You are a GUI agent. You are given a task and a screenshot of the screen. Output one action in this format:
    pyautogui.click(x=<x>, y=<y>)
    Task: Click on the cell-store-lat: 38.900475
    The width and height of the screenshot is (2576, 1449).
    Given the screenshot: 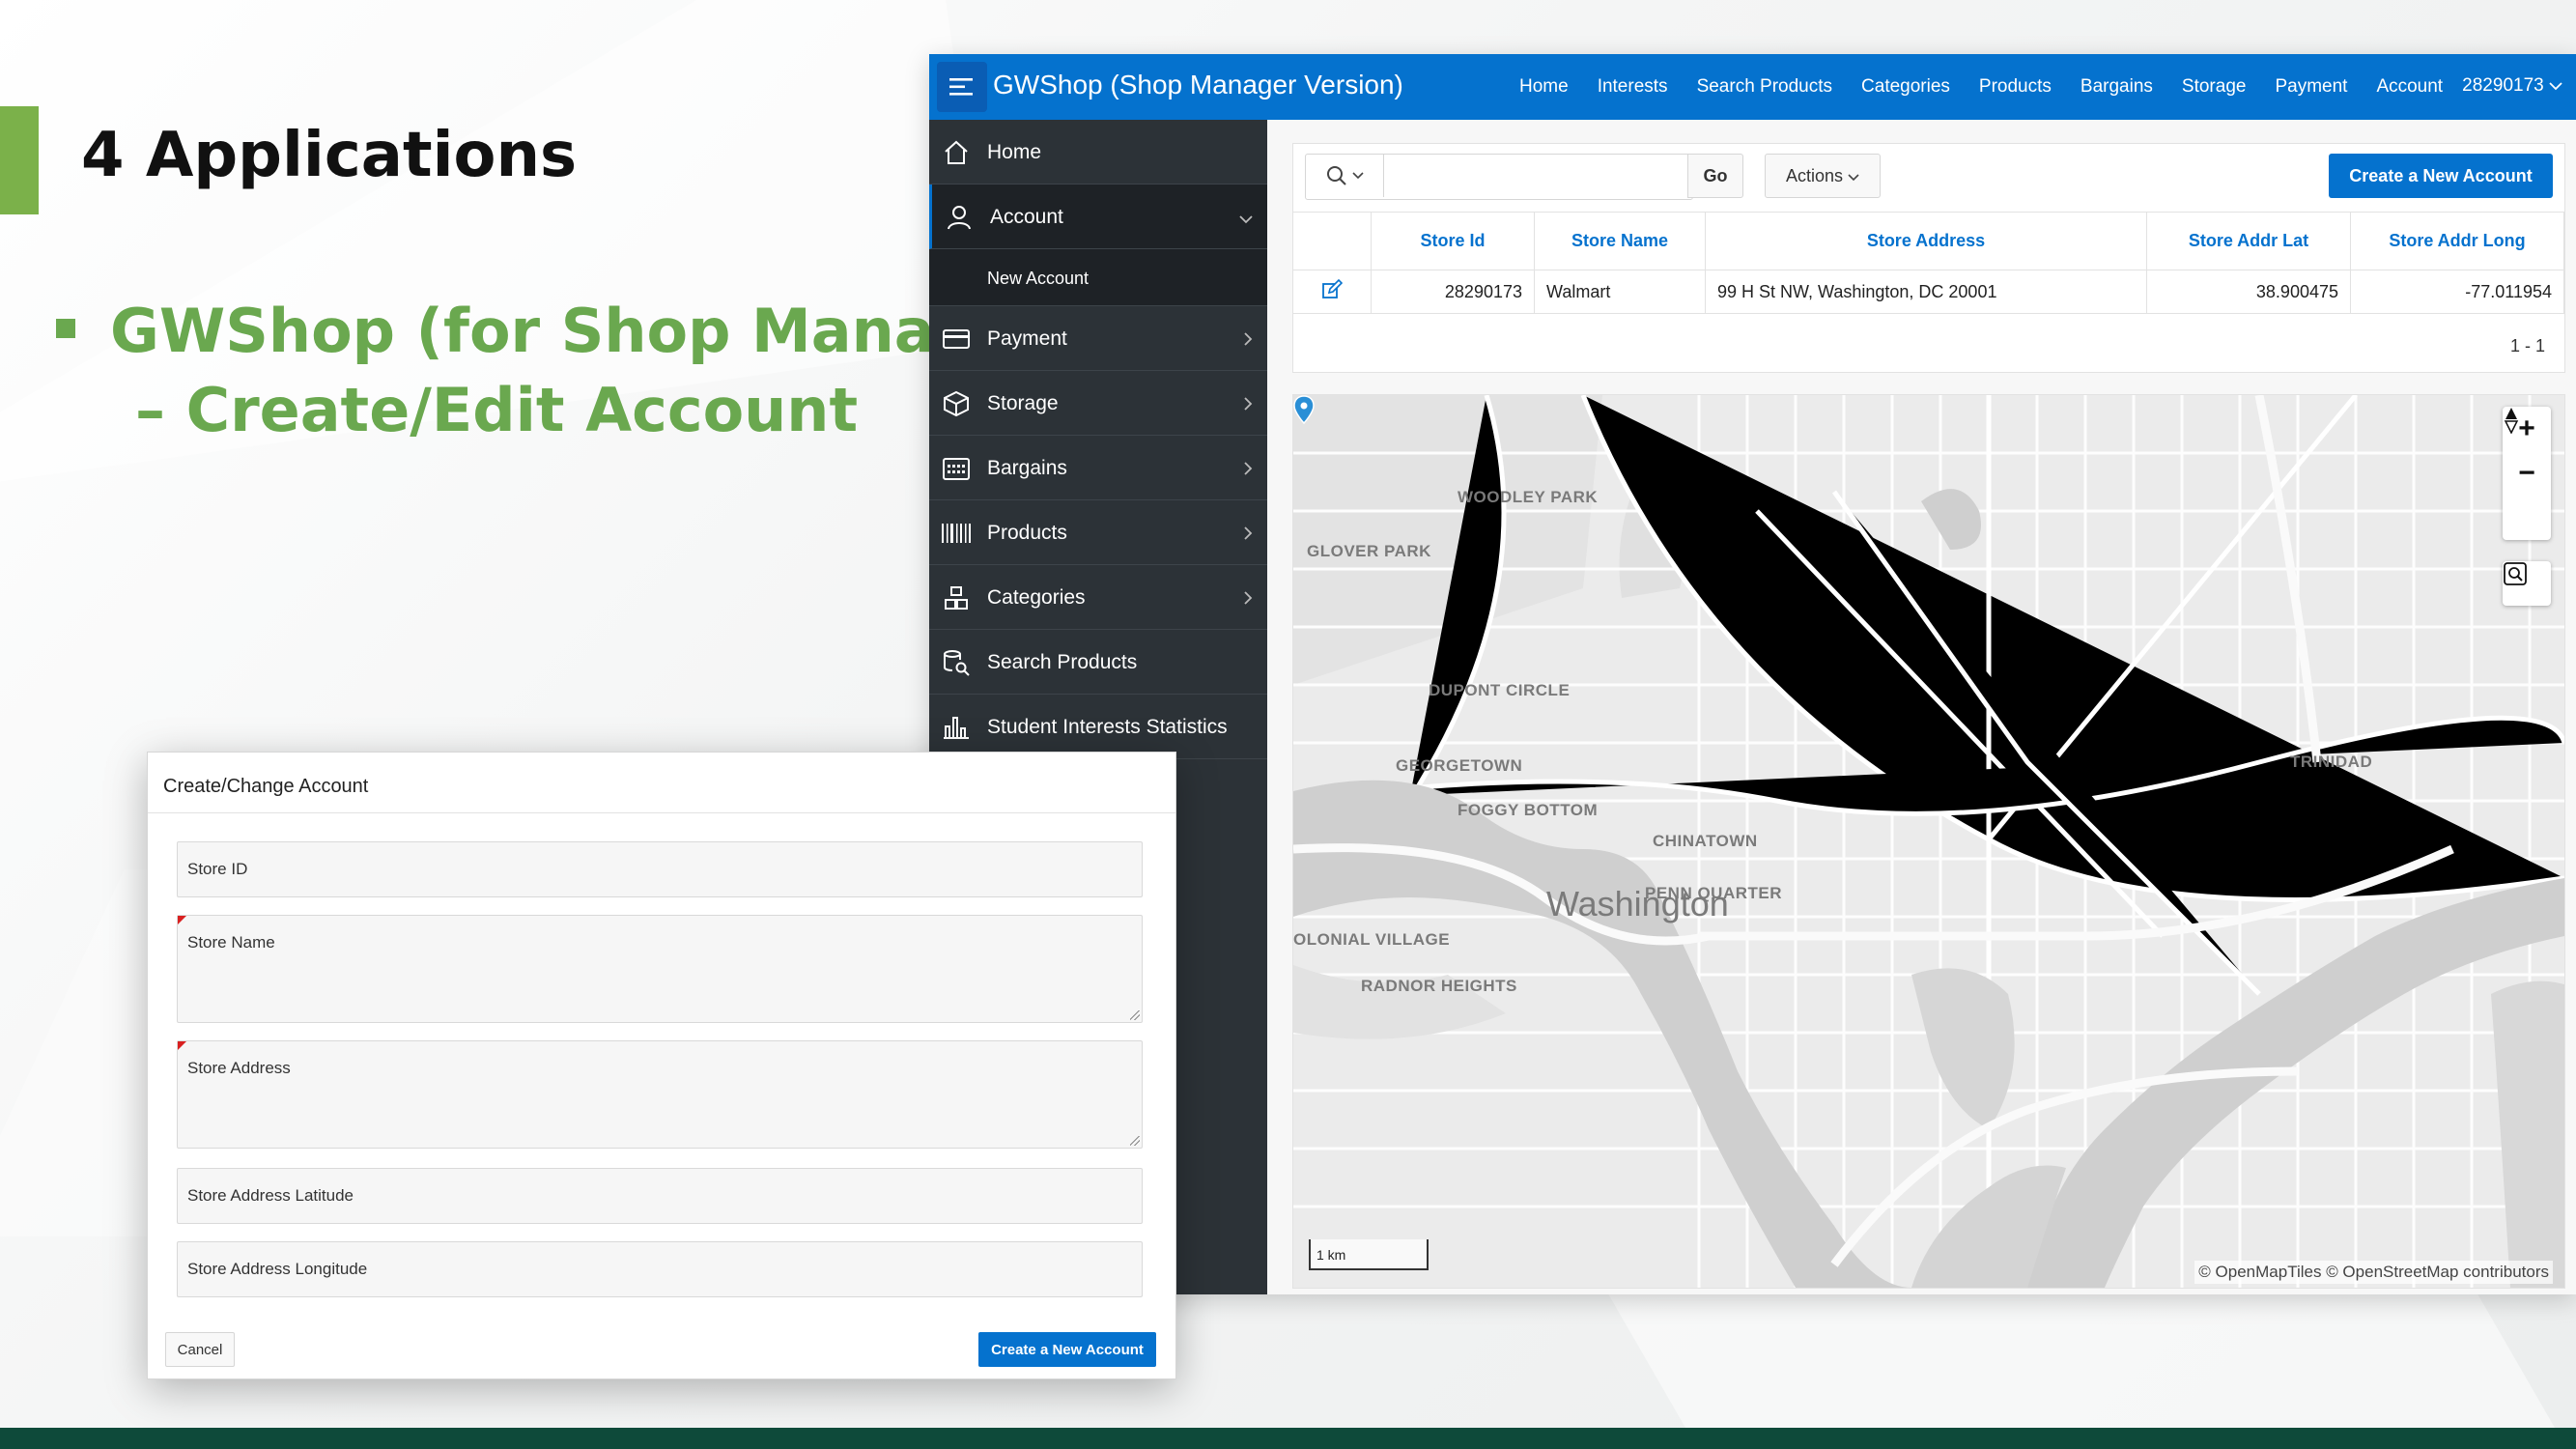 What is the action you would take?
    pyautogui.click(x=2248, y=292)
    